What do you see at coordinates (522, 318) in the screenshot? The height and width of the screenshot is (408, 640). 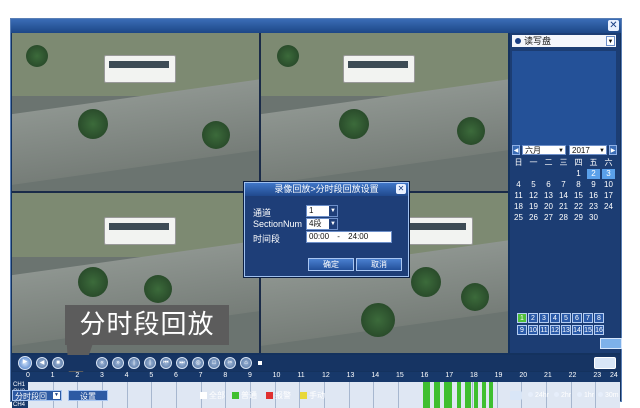 I see `channel-button: 1` at bounding box center [522, 318].